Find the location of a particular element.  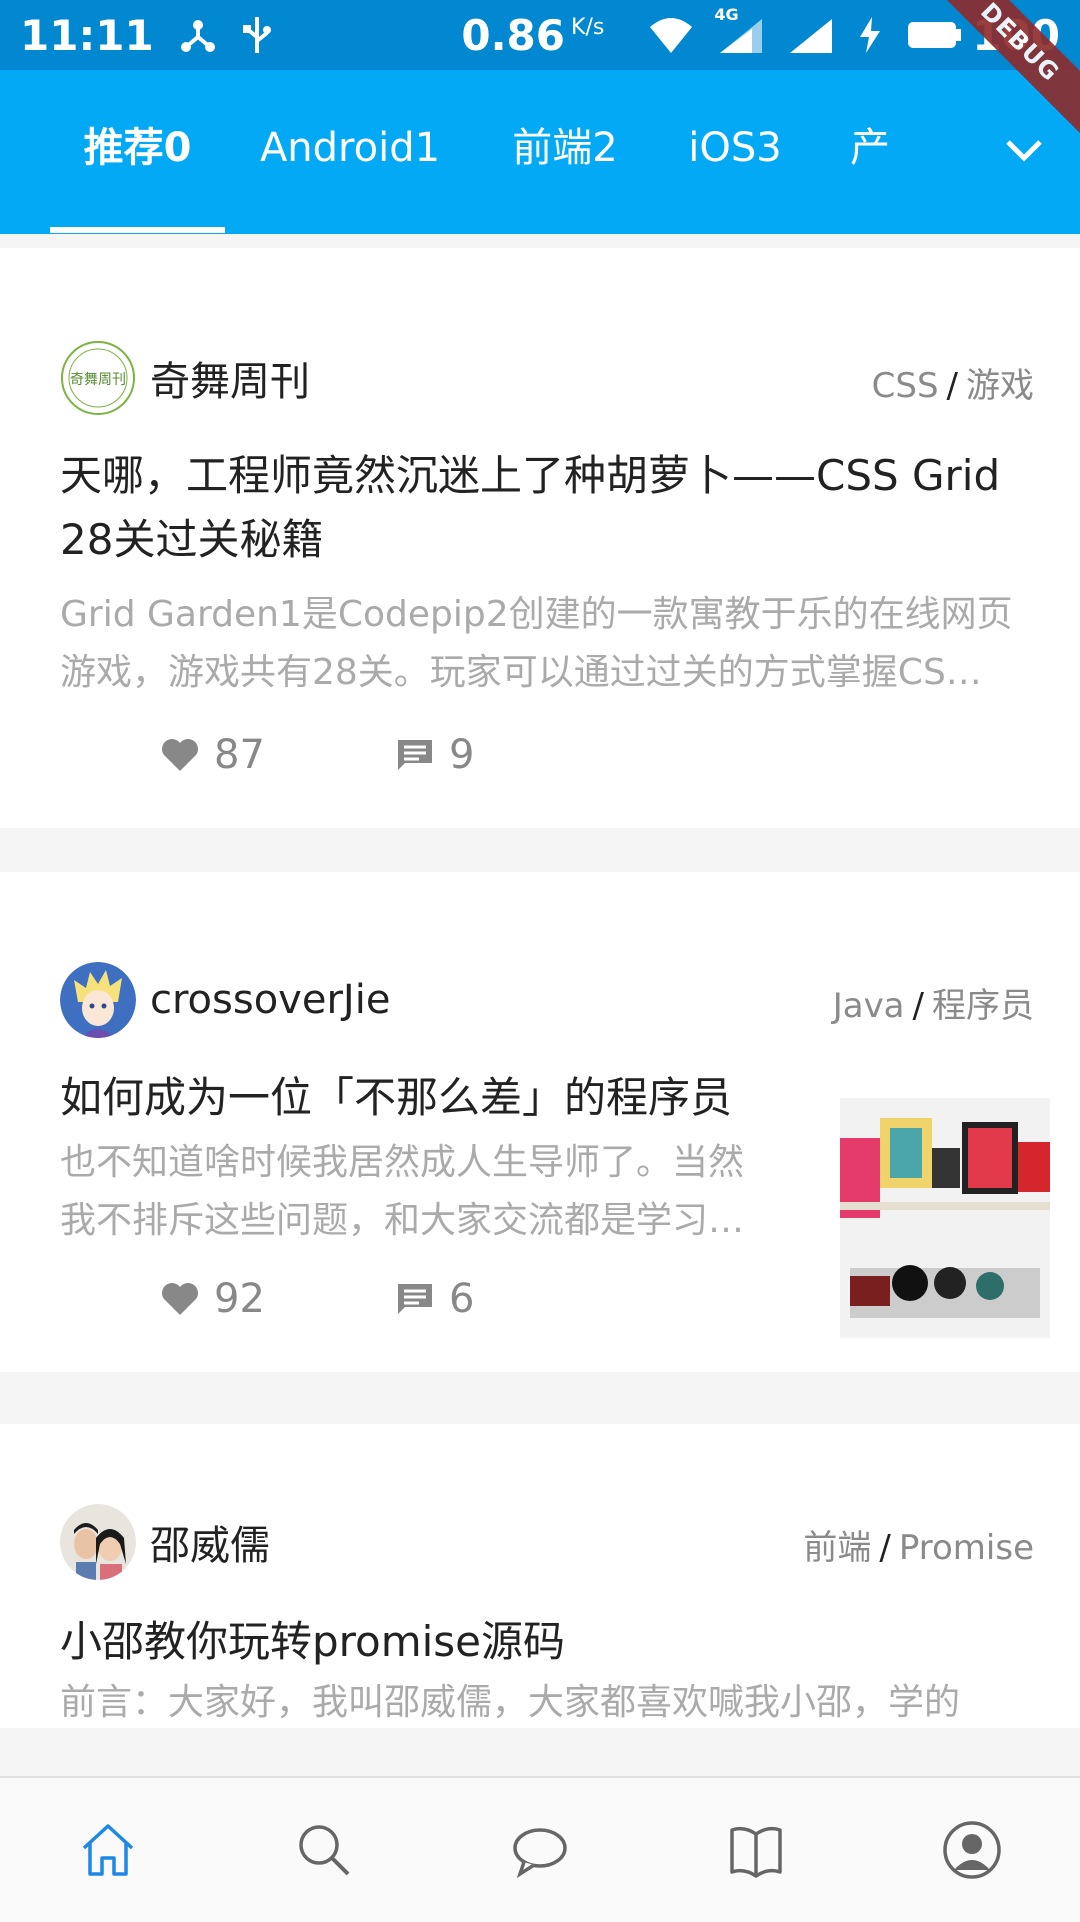

title-line: 28关过关秘籍 is located at coordinates (192, 539).